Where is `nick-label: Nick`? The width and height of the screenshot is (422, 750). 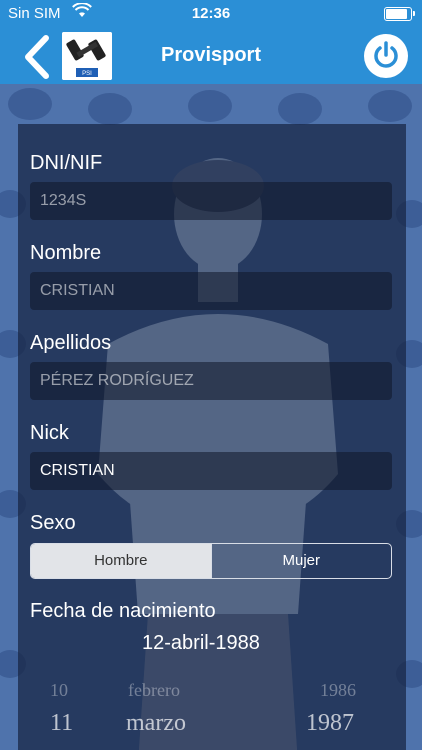
nick-label: Nick is located at coordinates (49, 433).